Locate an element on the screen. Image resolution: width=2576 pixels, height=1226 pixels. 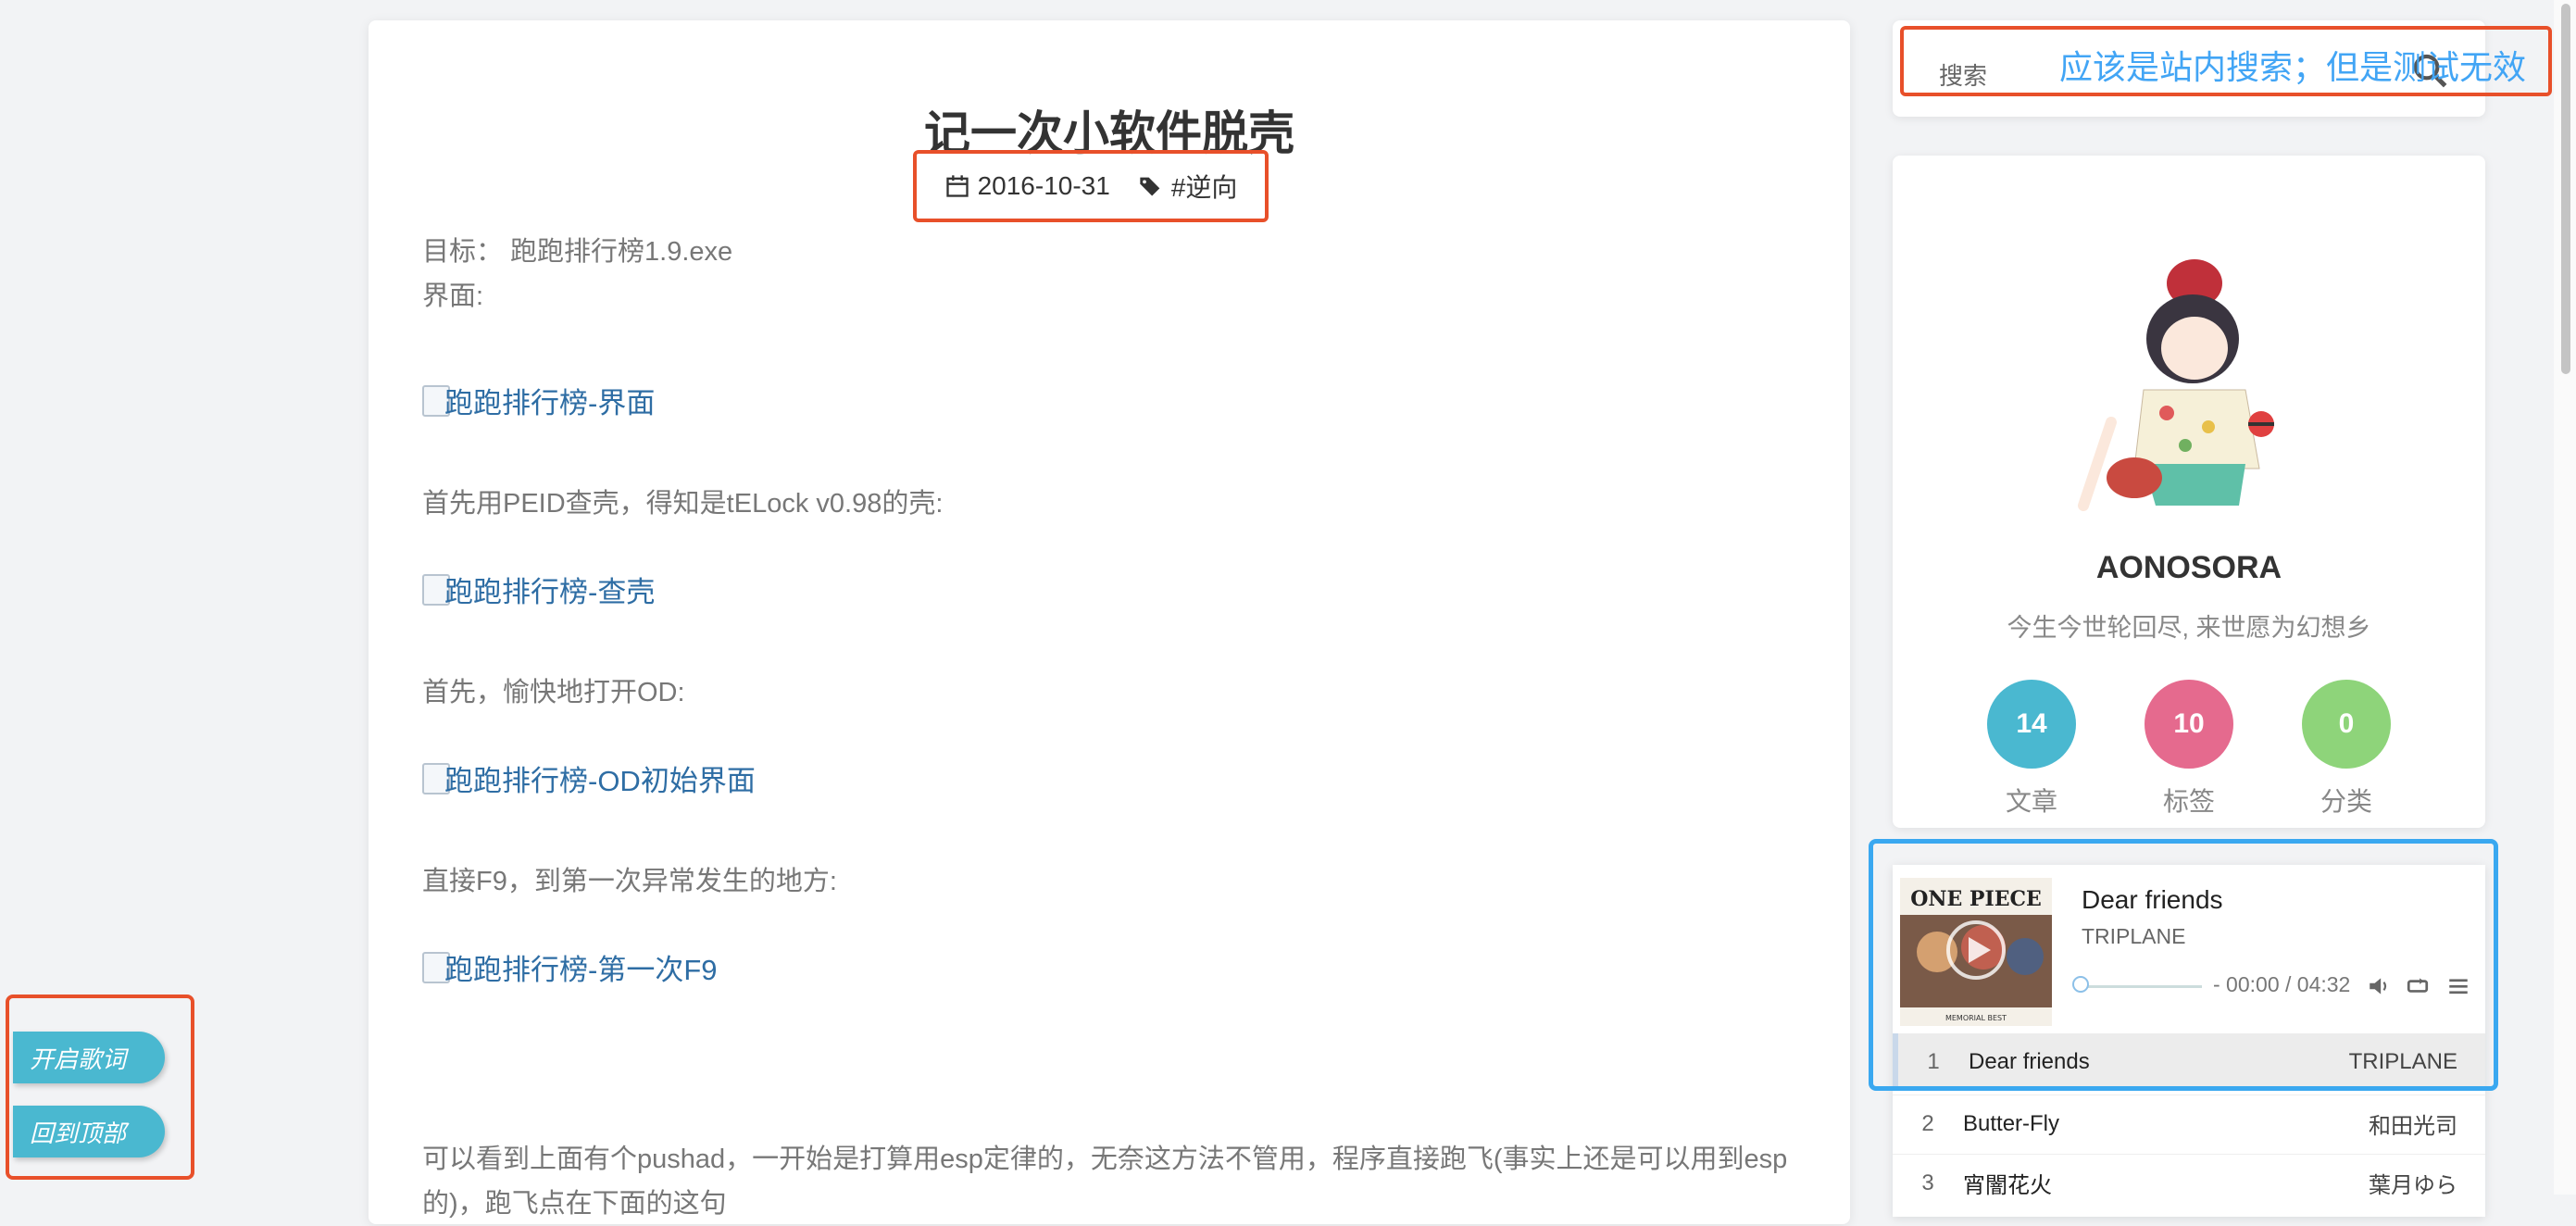
stat-categories: 0 分类 is located at coordinates (2346, 750).